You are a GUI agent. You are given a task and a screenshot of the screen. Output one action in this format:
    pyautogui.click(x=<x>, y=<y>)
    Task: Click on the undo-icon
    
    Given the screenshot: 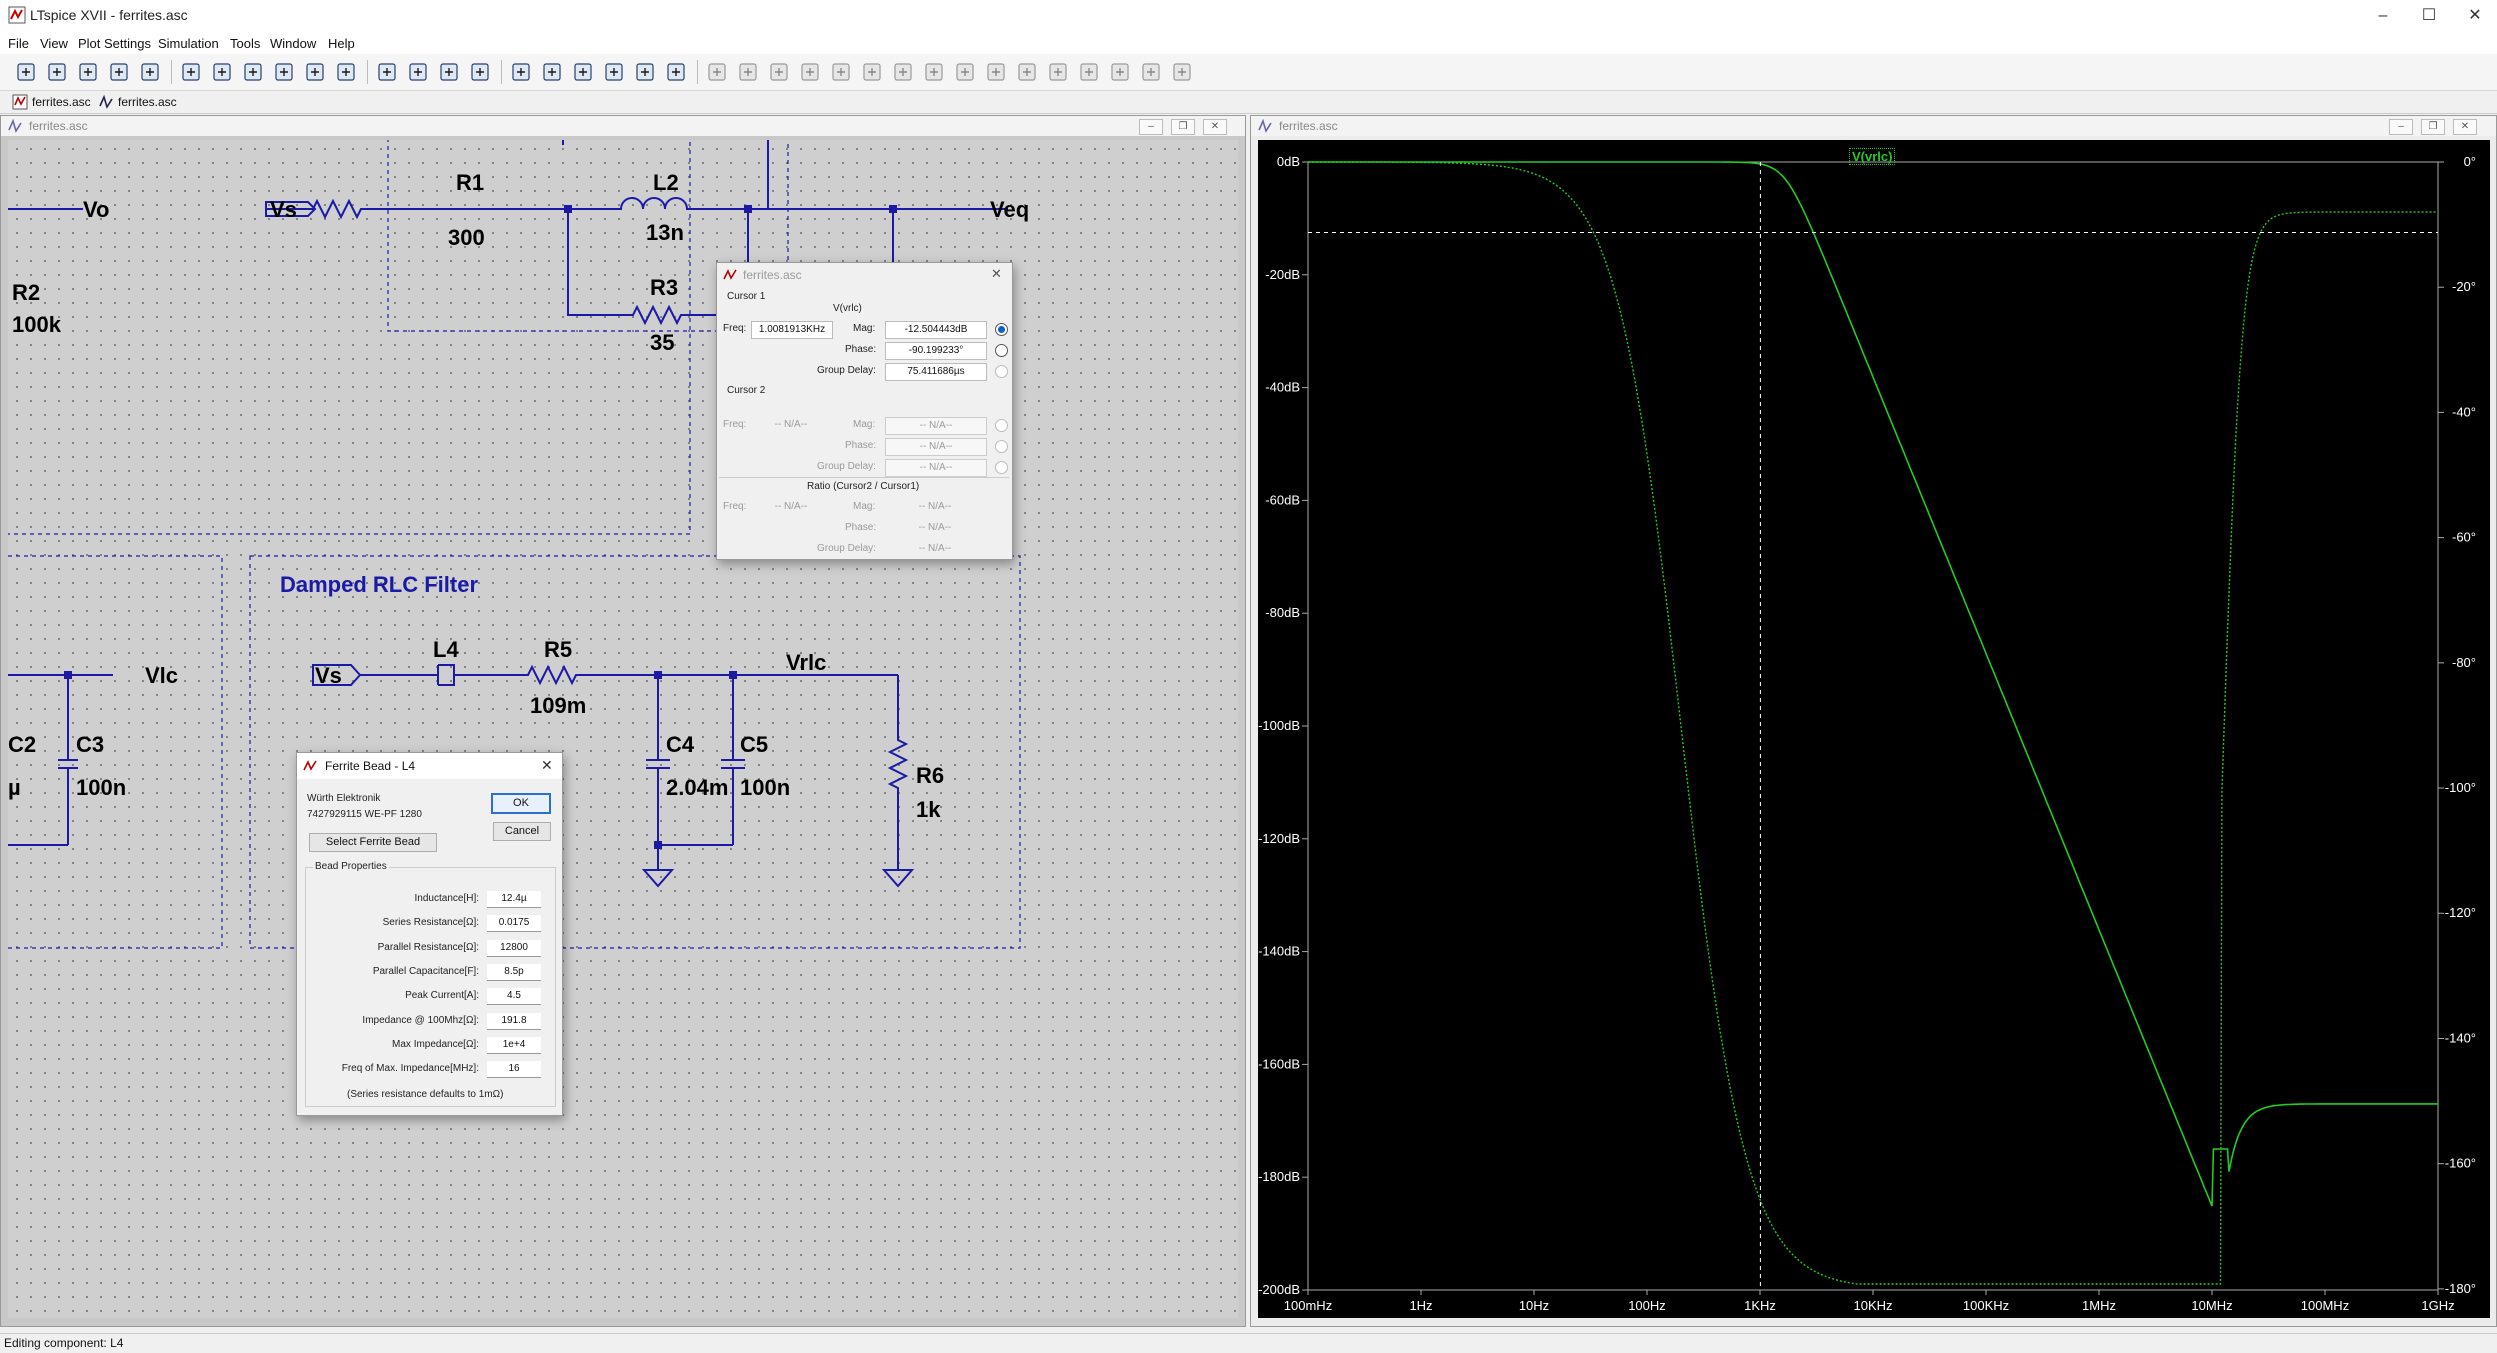 What is the action you would take?
    pyautogui.click(x=1027, y=72)
    